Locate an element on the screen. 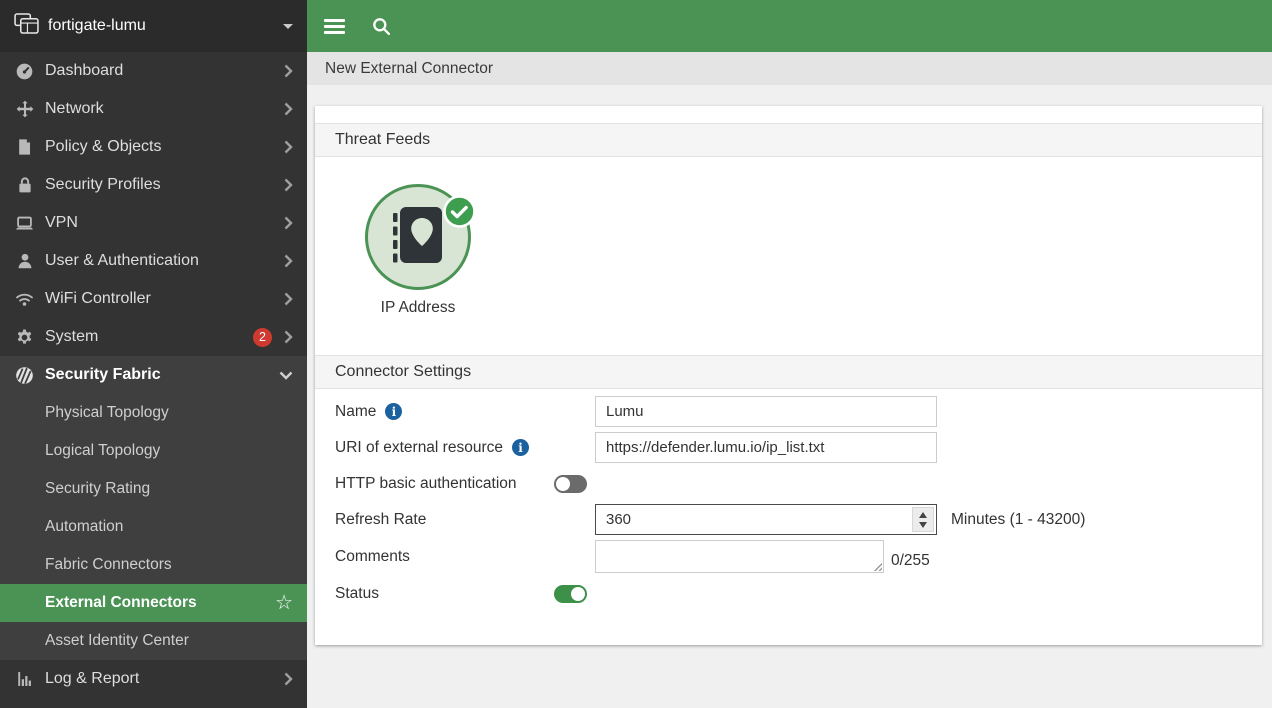  sidebar-item-logical-topology: Logical Topology is located at coordinates (153, 451).